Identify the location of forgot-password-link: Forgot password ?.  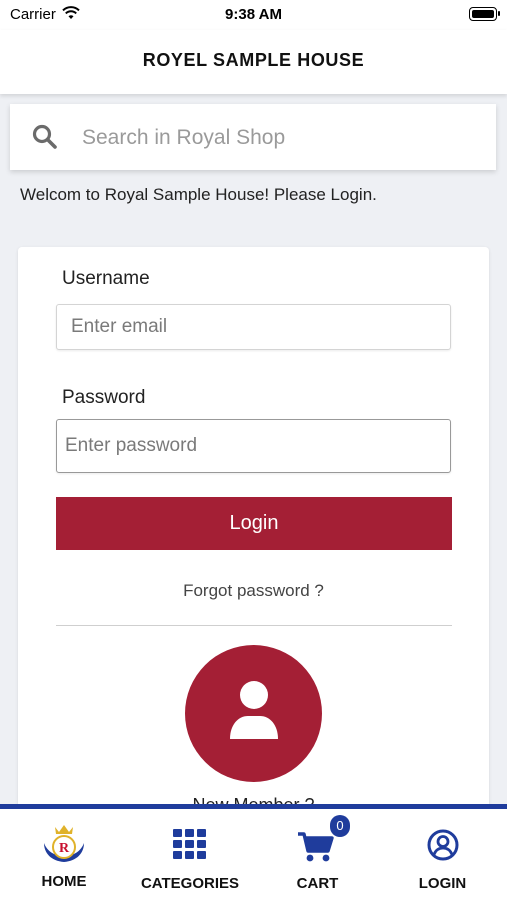
(253, 591).